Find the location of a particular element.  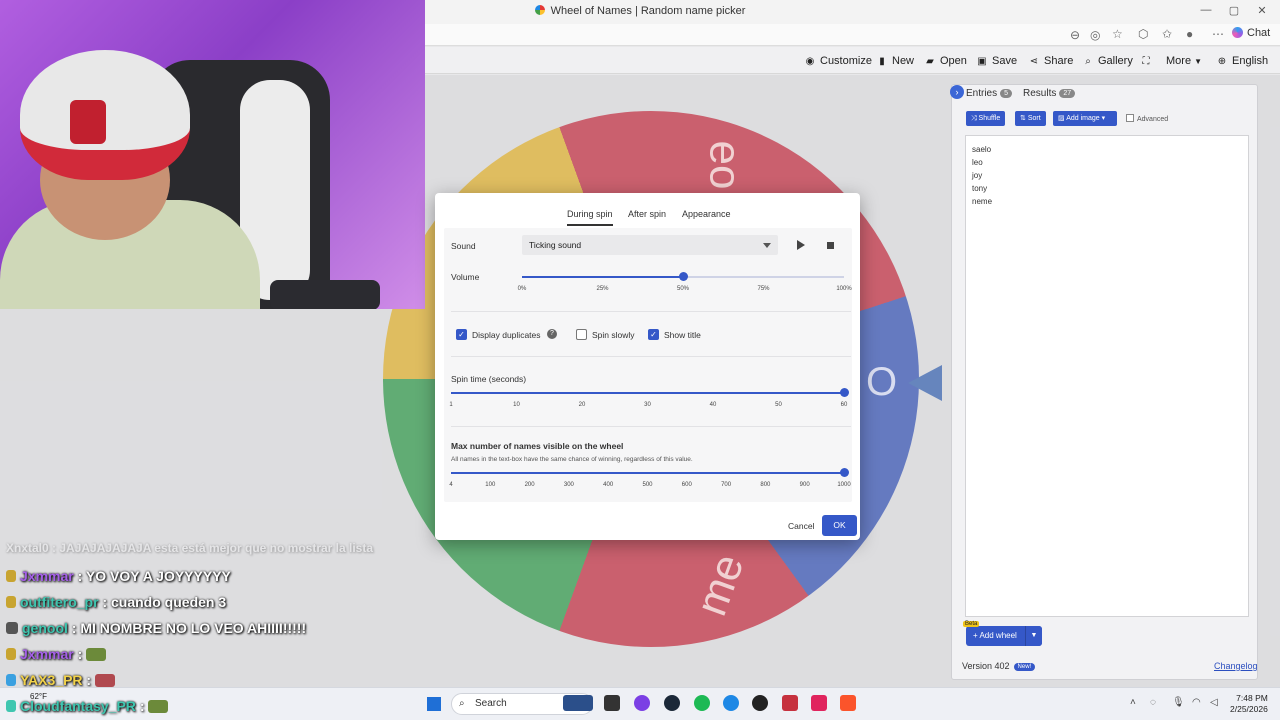

microphone-icon: 🎙 is located at coordinates (1178, 702).